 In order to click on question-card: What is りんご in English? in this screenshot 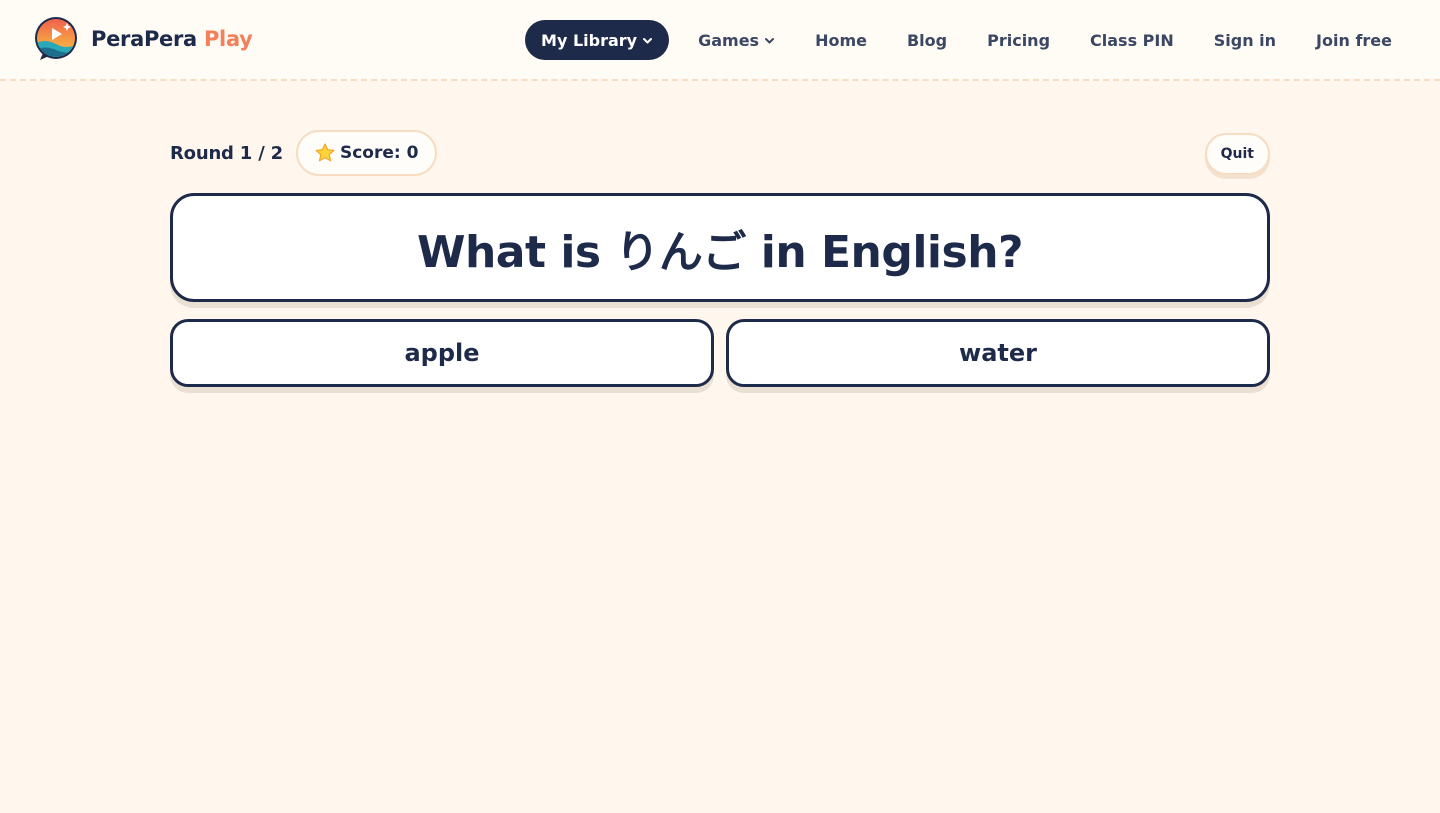, I will do `click(720, 247)`.